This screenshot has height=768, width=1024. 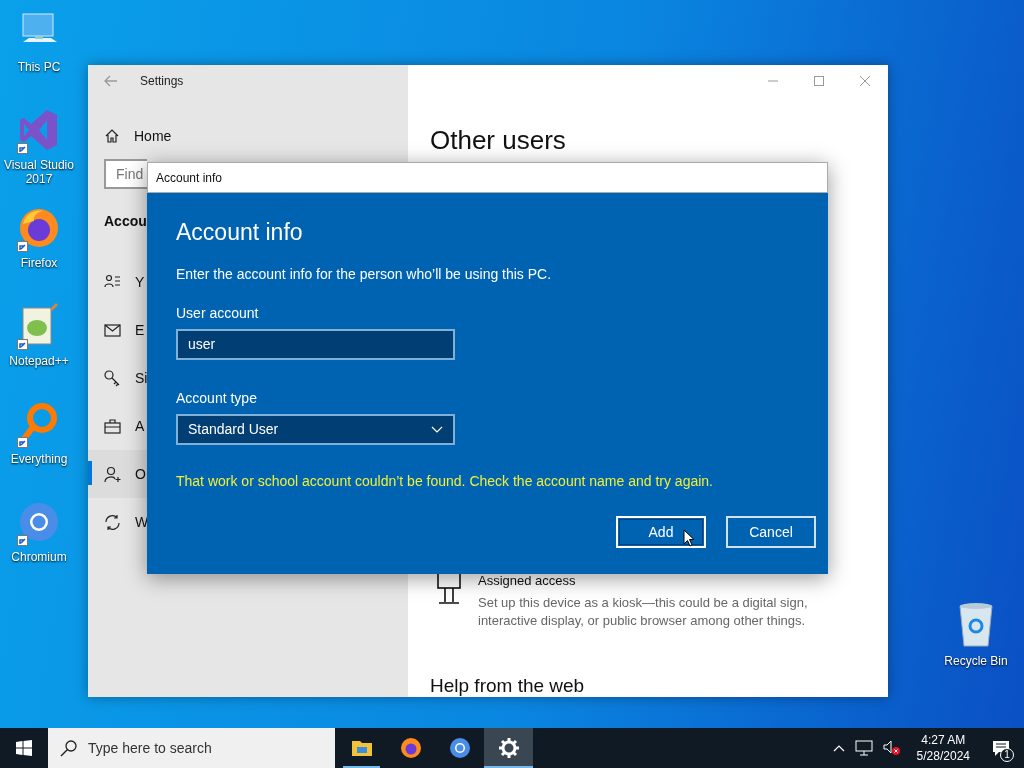 What do you see at coordinates (125, 221) in the screenshot?
I see `section-heading: Accou` at bounding box center [125, 221].